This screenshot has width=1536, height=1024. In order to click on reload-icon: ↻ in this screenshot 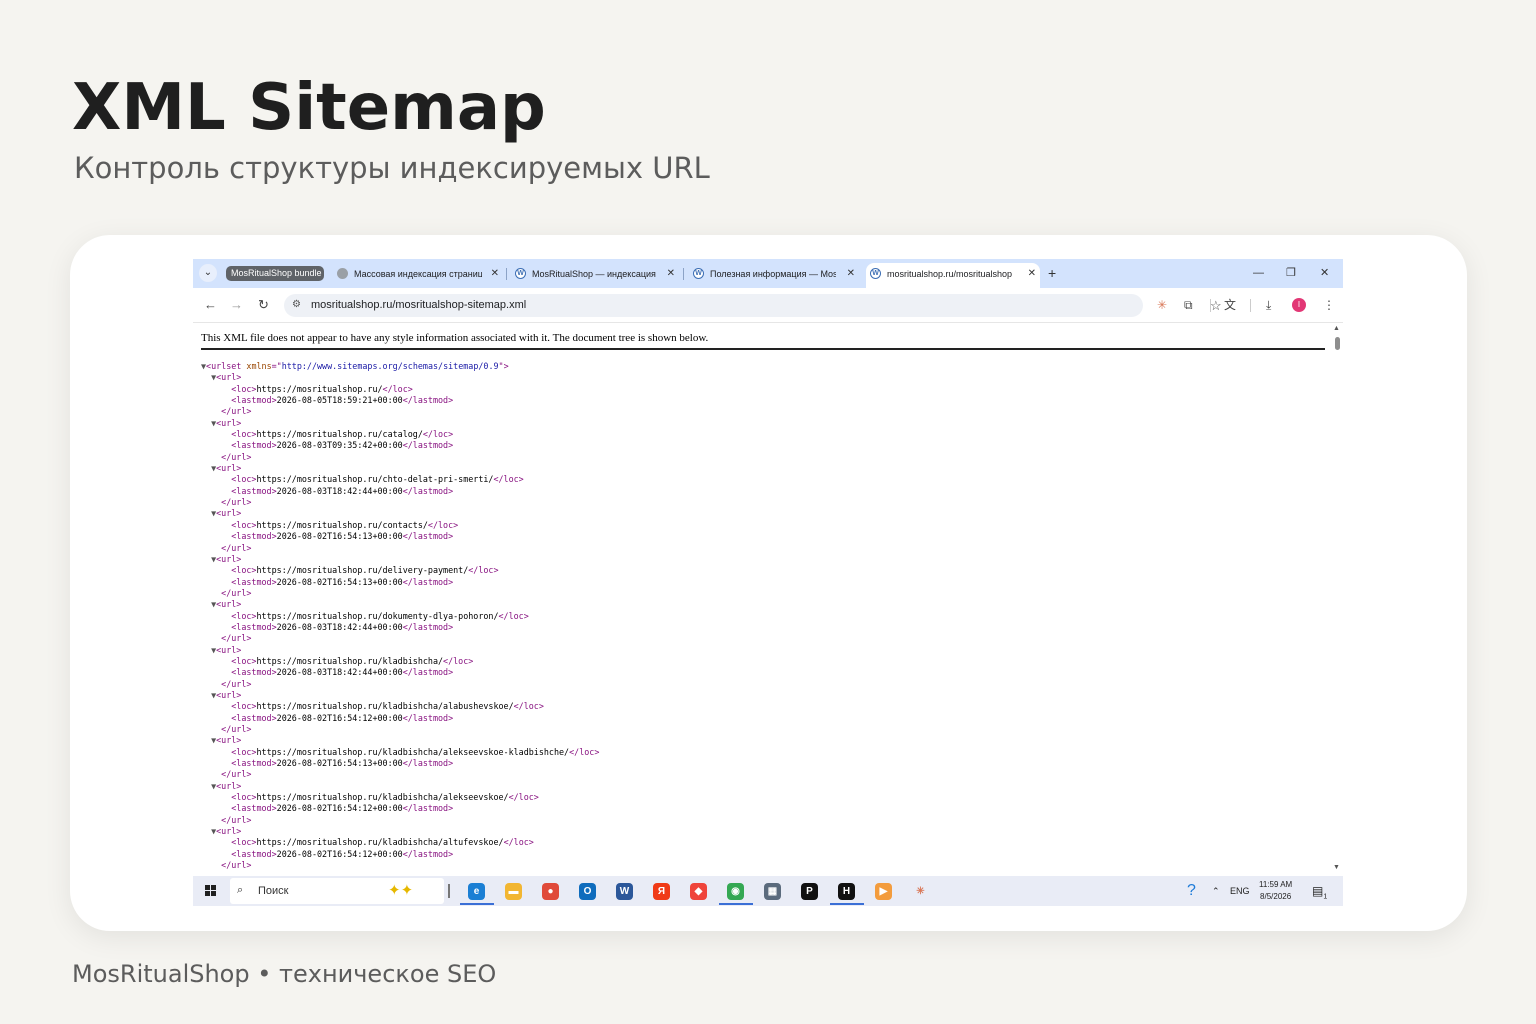, I will do `click(263, 305)`.